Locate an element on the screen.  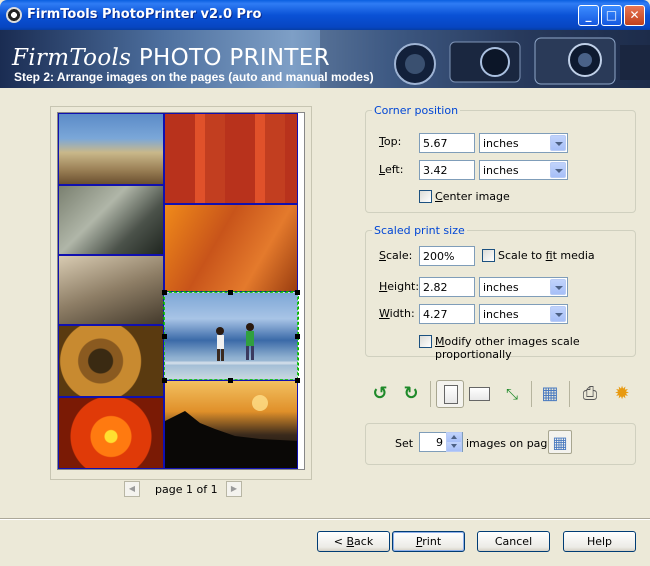
title-bar: FirmTools PhotoPrinter v2.0 Pro _ □ ✕ is located at coordinates (325, 15).